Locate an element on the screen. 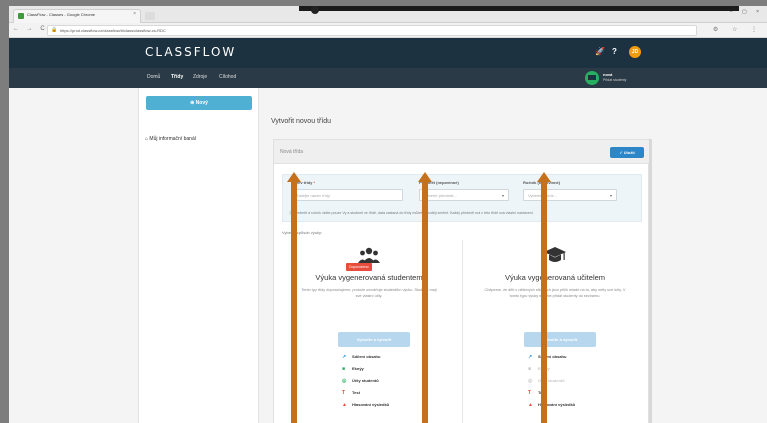  nav-item-goals: Cílohod is located at coordinates (227, 77).